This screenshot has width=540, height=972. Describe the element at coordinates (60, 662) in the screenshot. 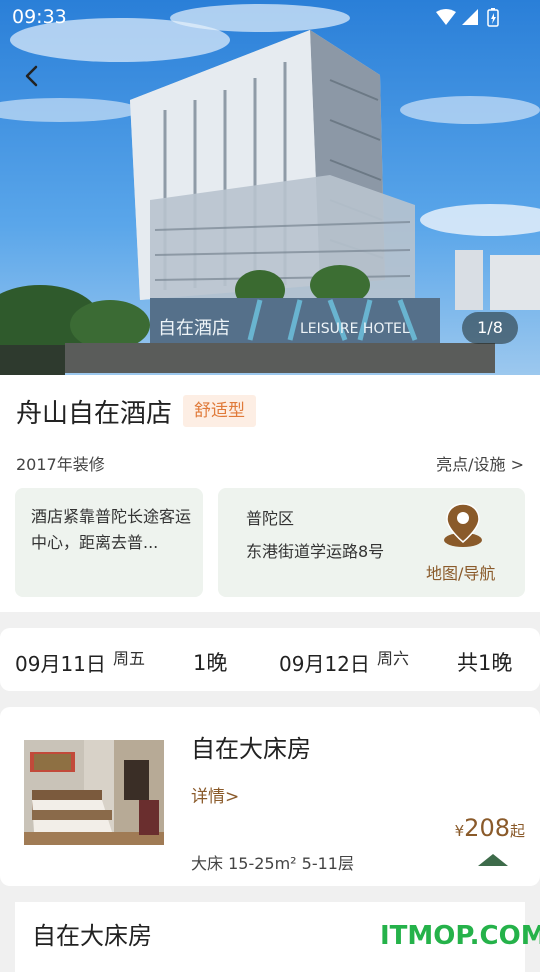

I see `checkin-date: 09月11日` at that location.